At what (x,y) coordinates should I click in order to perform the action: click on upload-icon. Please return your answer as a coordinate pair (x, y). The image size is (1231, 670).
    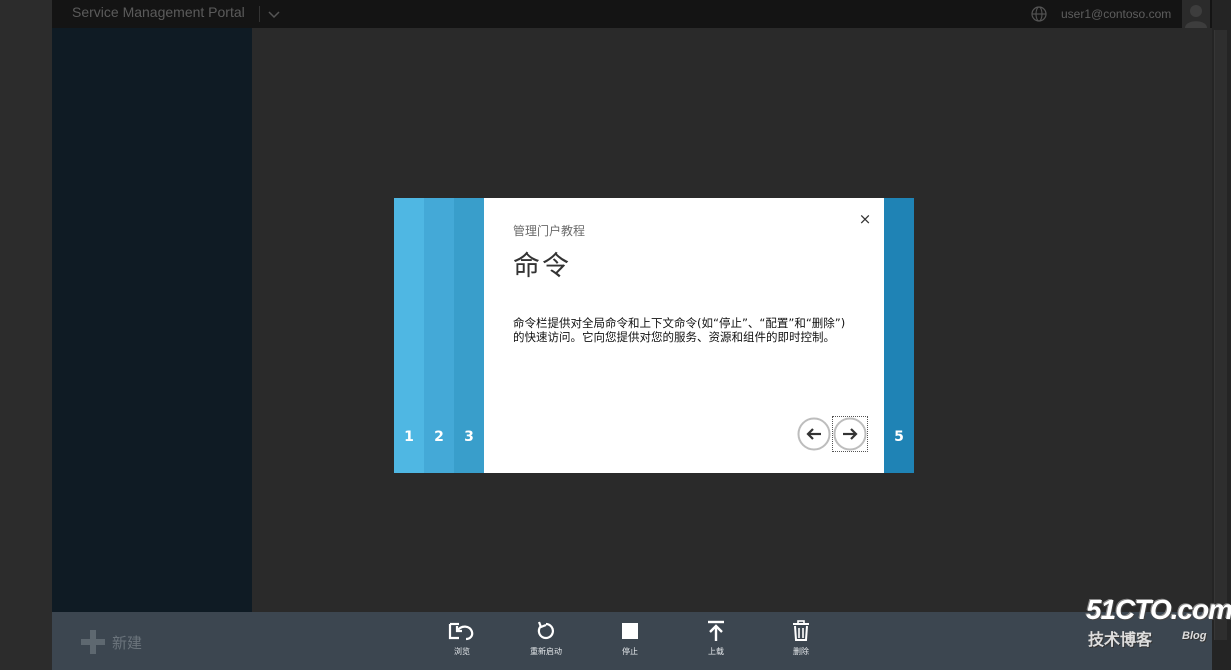
    Looking at the image, I should click on (716, 630).